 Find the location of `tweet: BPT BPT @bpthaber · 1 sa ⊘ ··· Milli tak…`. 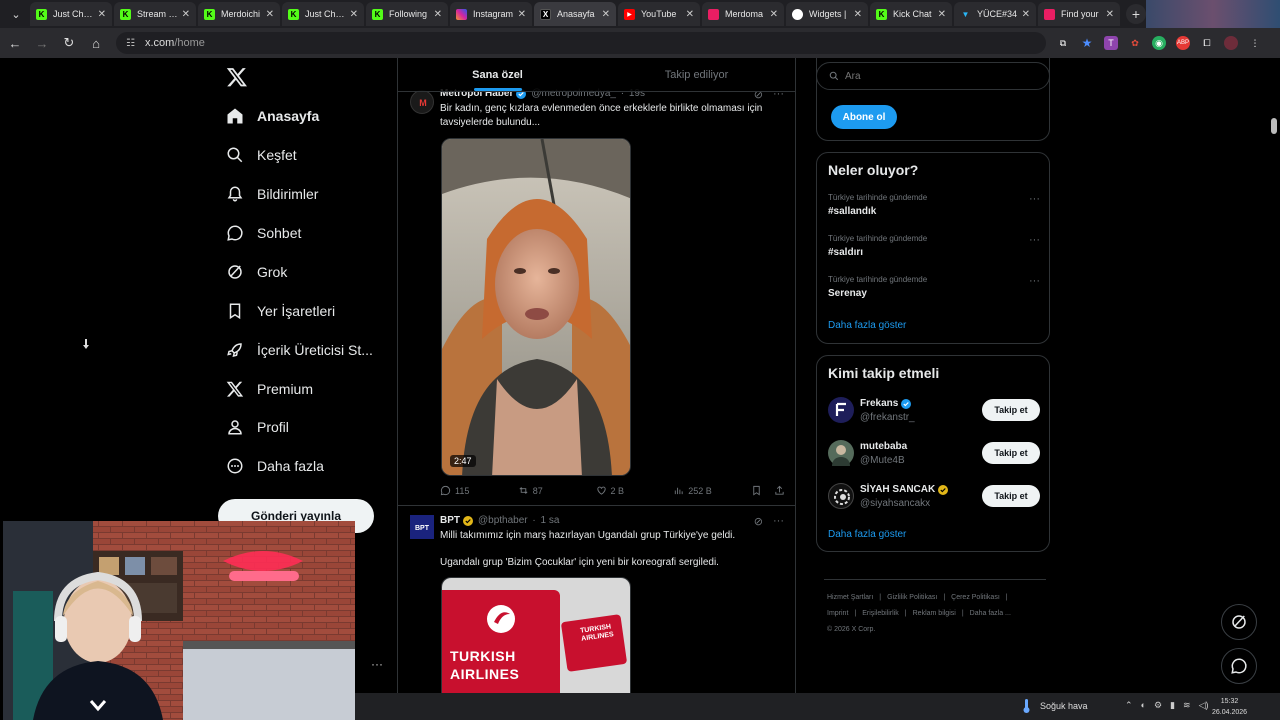

tweet: BPT BPT @bpthaber · 1 sa ⊘ ··· Milli tak… is located at coordinates (596, 613).